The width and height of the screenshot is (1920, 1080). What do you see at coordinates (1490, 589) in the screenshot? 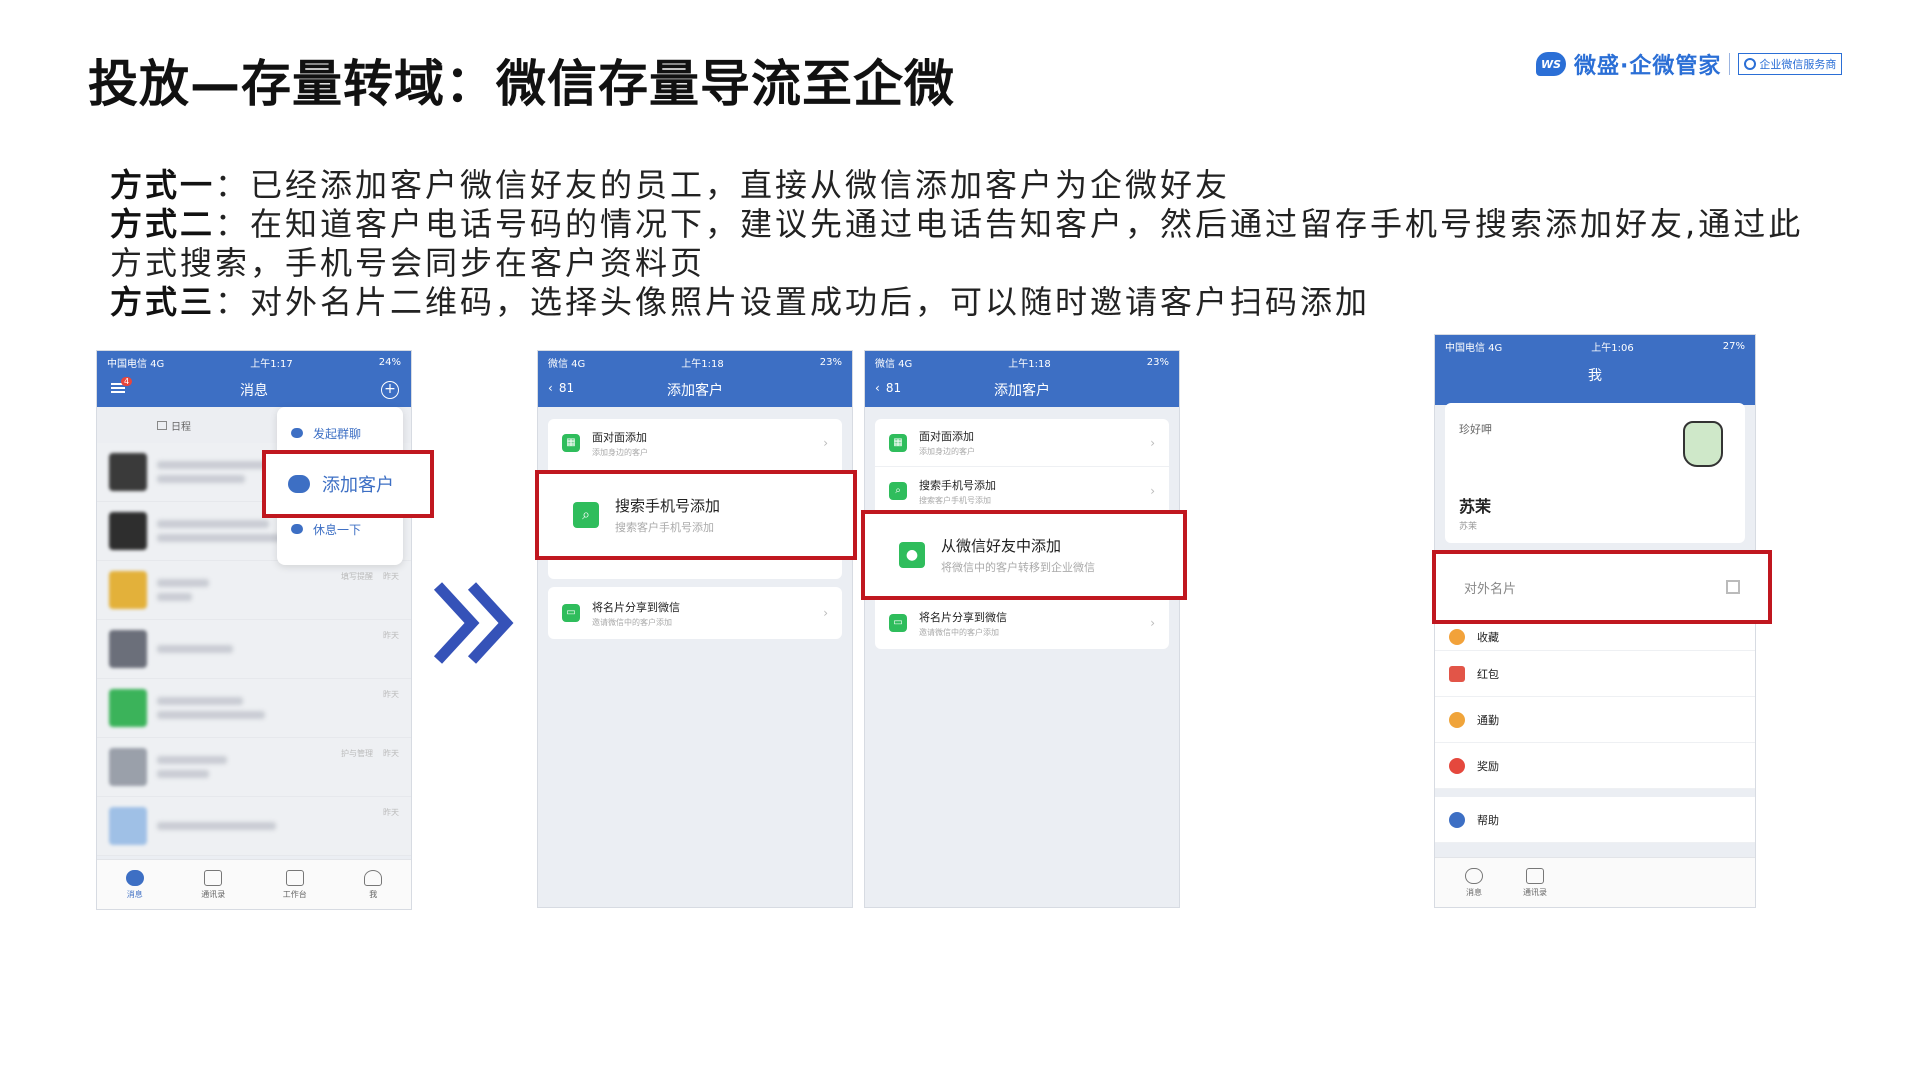
I see `business-card-label: 对外名片` at bounding box center [1490, 589].